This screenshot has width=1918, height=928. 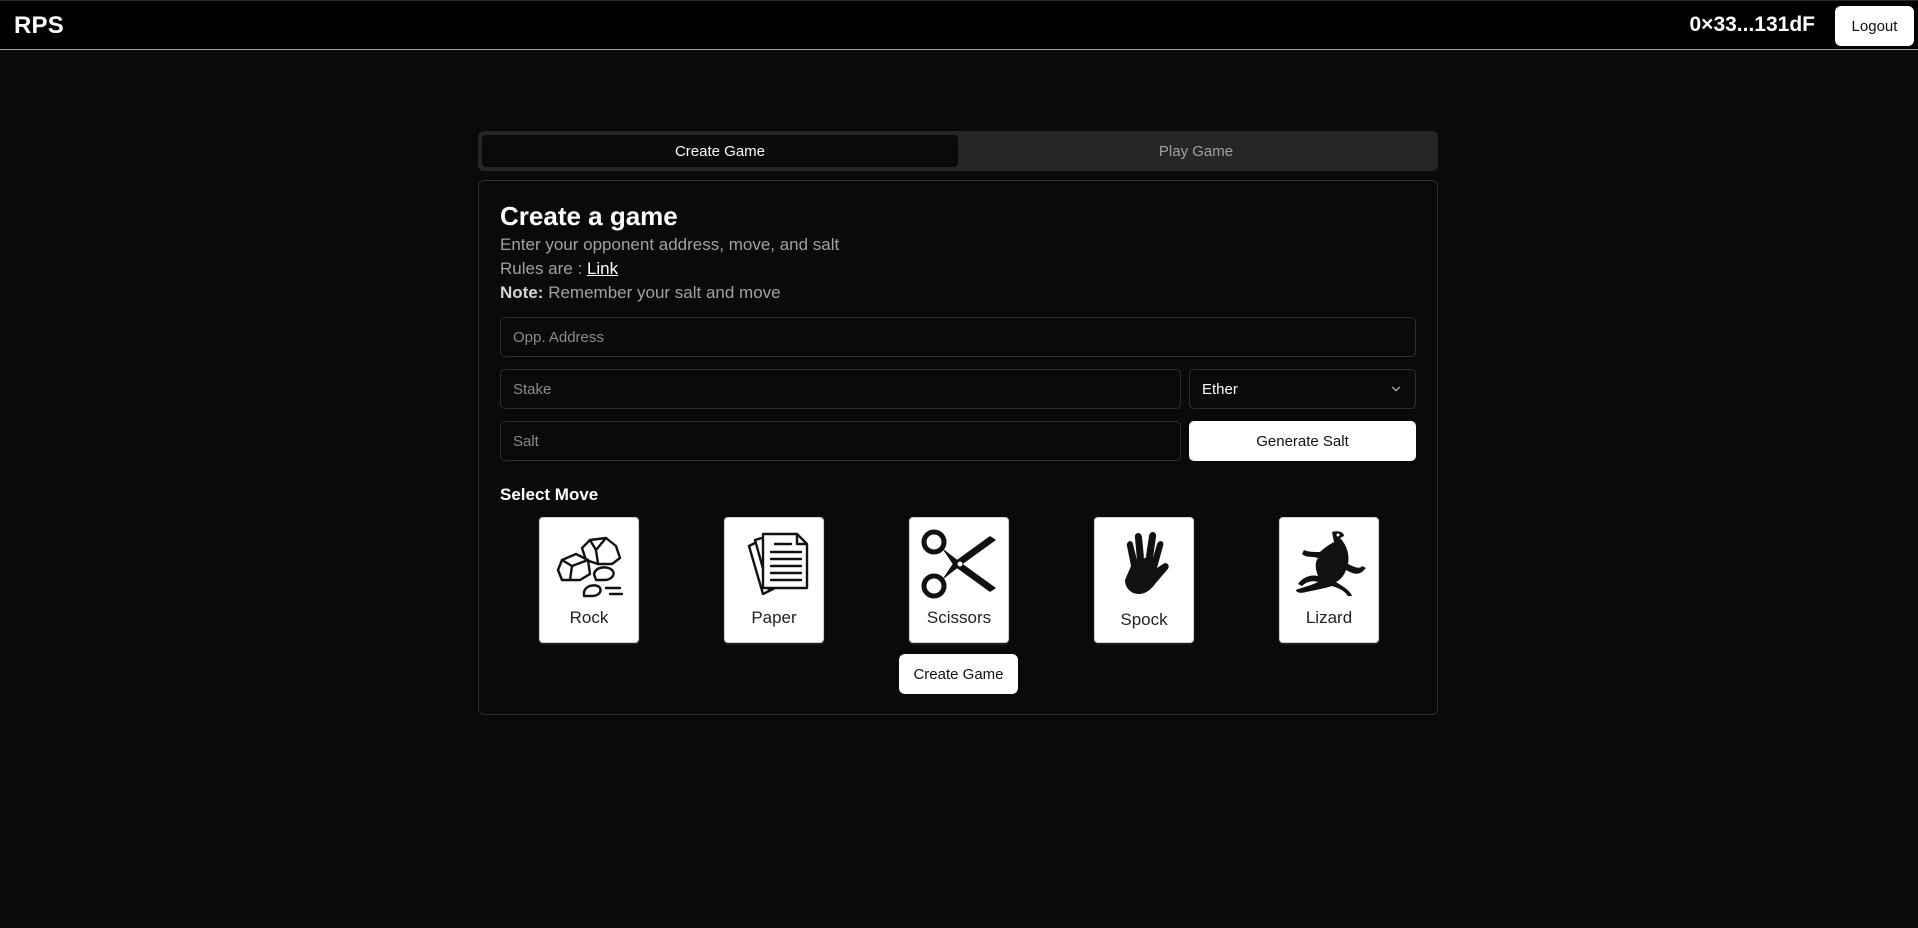 What do you see at coordinates (541, 268) in the screenshot?
I see `rules-prefix: Rules are :` at bounding box center [541, 268].